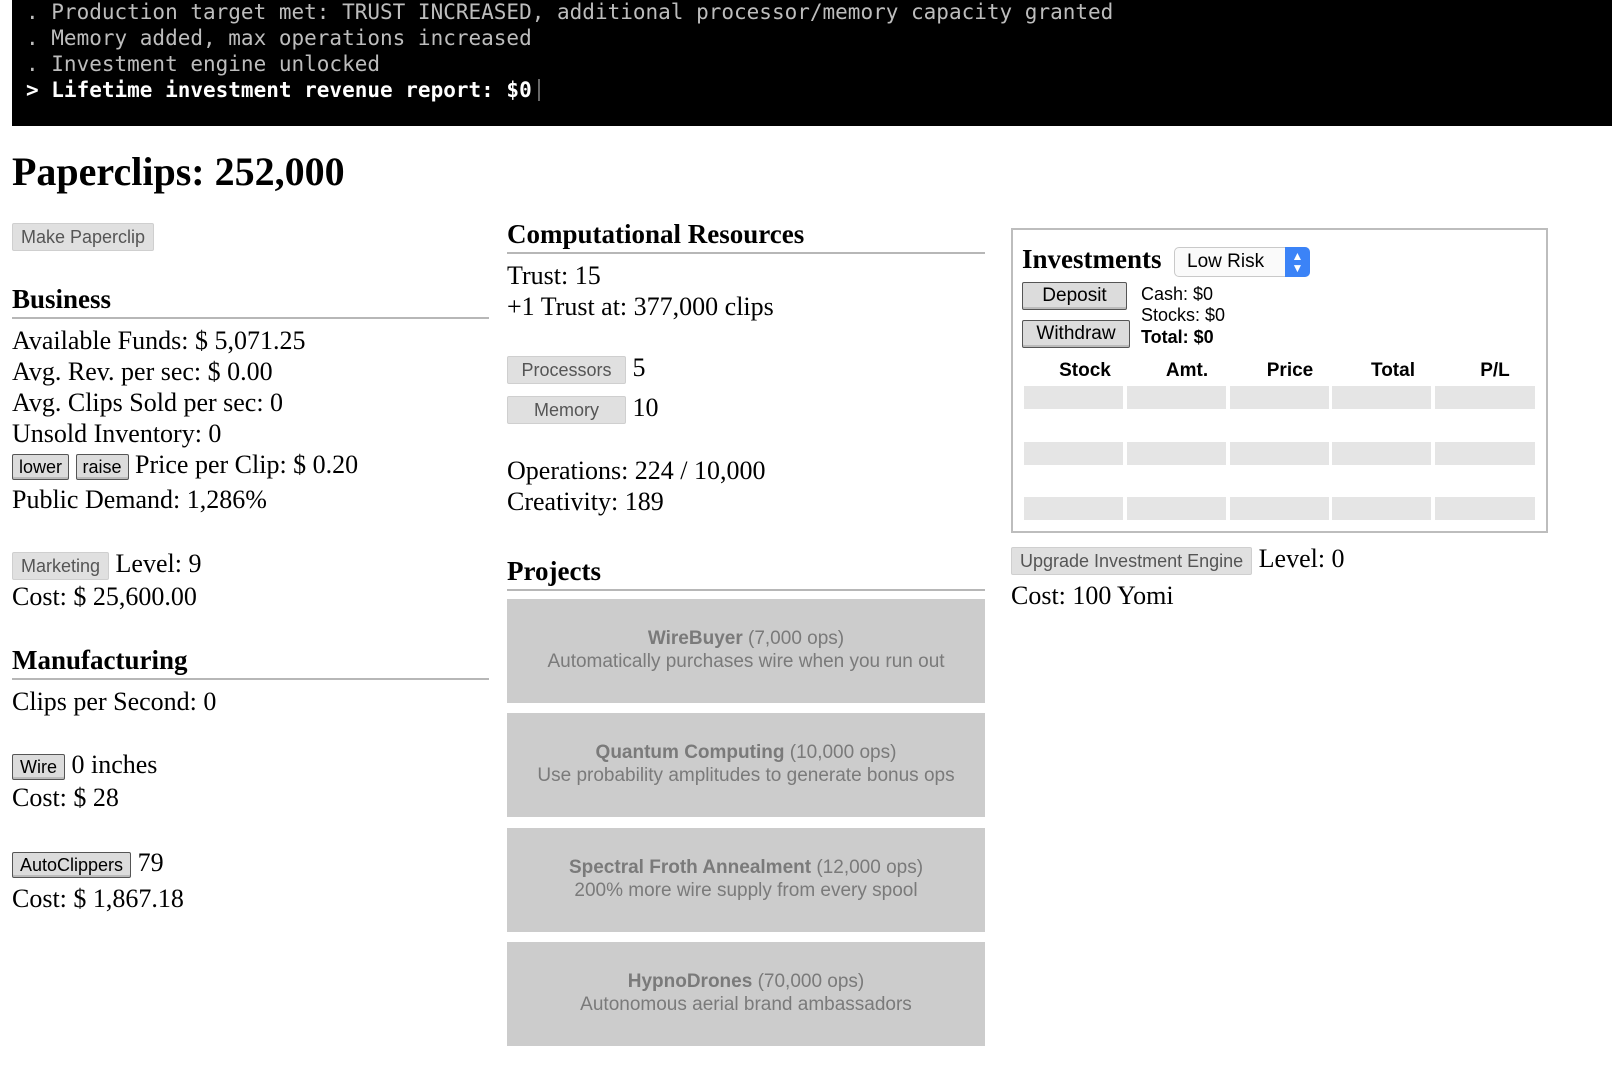  I want to click on buy-wire-button: Wire, so click(38, 767).